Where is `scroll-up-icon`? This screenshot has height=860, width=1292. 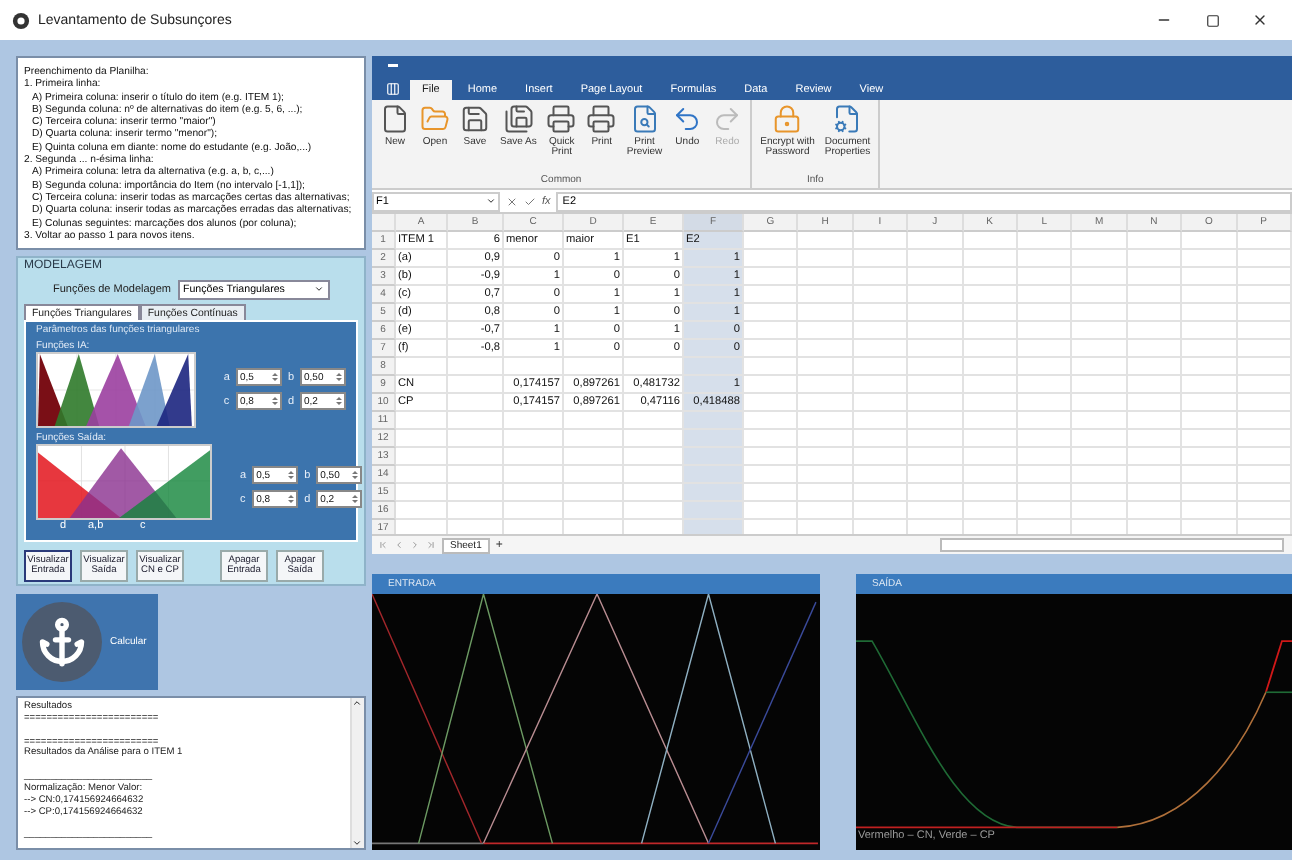 scroll-up-icon is located at coordinates (357, 703).